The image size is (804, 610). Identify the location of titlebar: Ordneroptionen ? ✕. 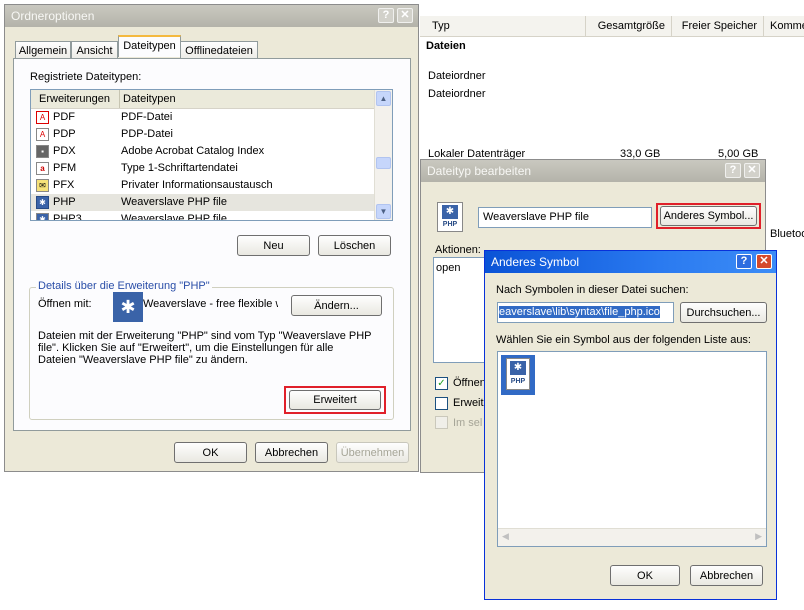
(211, 16).